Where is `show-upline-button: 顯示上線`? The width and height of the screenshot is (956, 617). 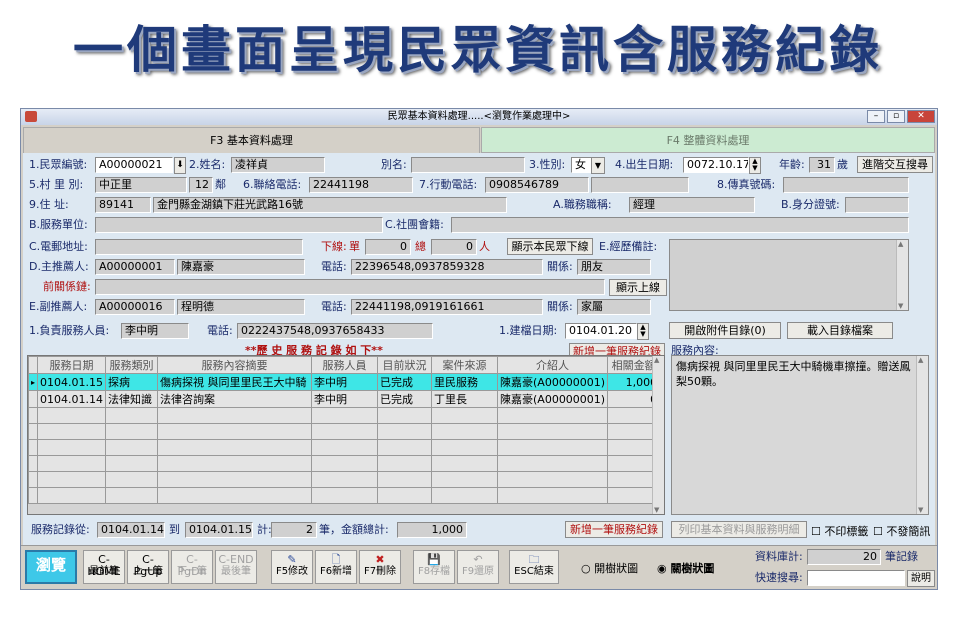 show-upline-button: 顯示上線 is located at coordinates (638, 287).